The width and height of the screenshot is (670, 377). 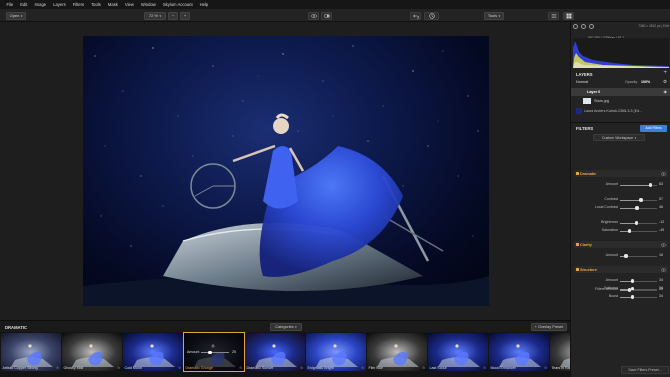 I want to click on blend-mode-select: Normal, so click(x=582, y=82).